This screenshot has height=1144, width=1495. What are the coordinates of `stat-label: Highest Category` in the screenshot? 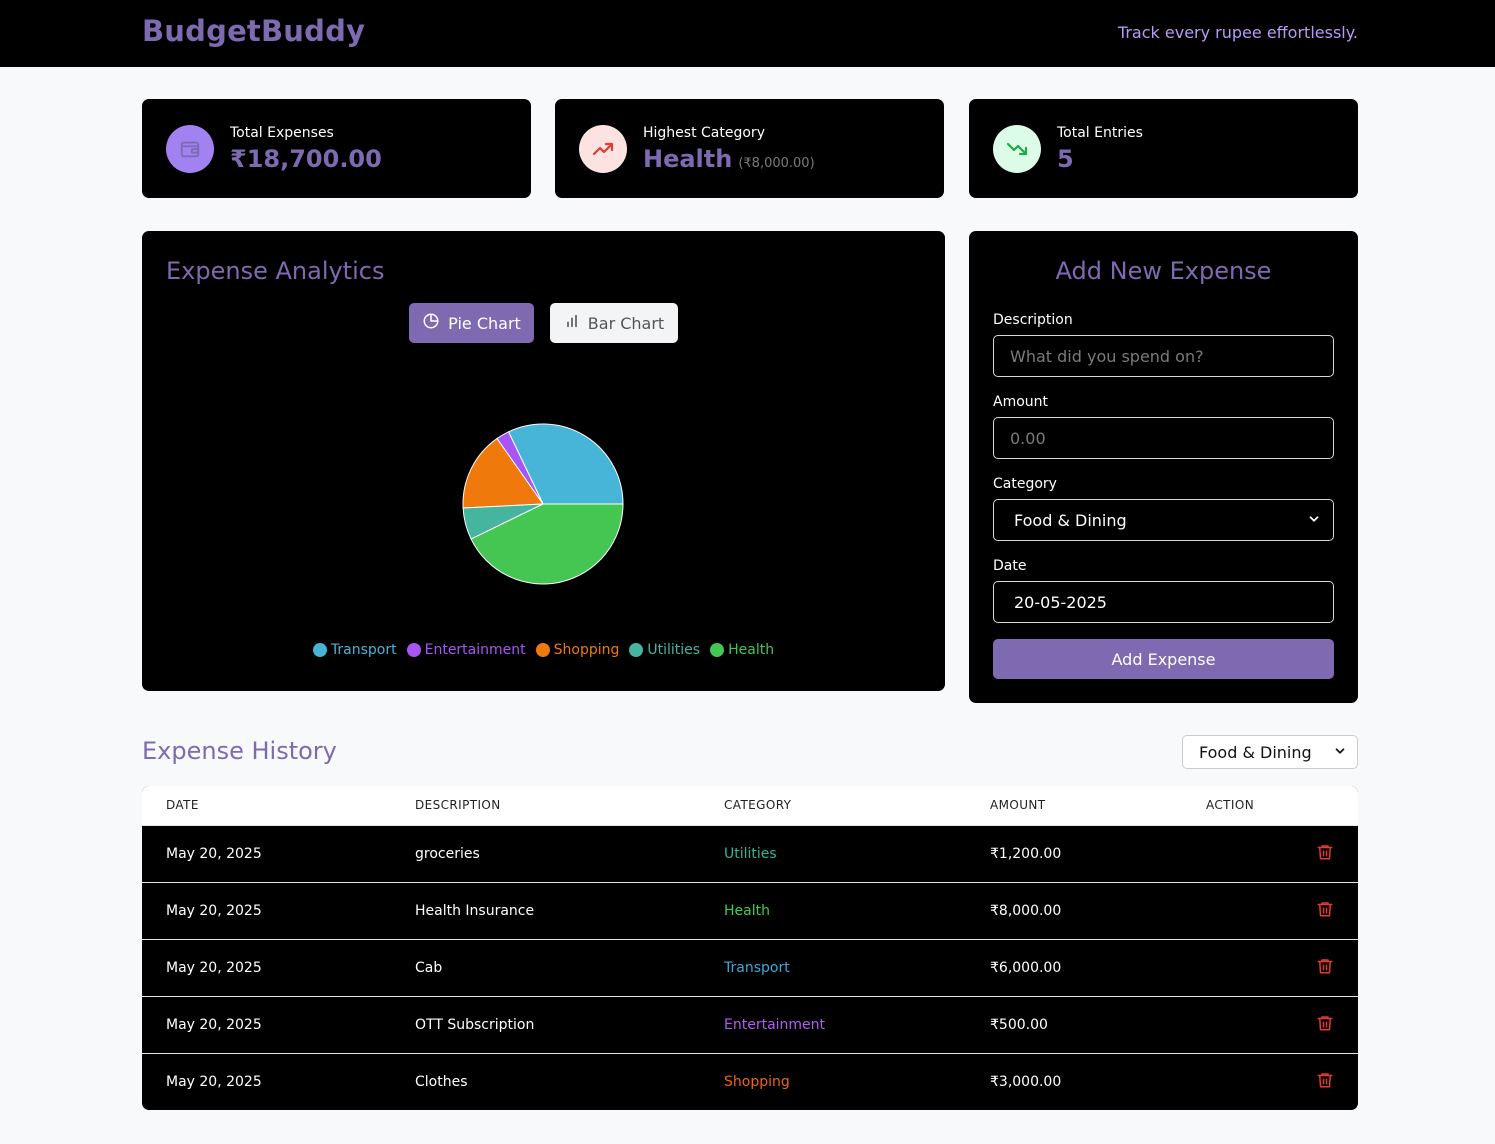 It's located at (704, 133).